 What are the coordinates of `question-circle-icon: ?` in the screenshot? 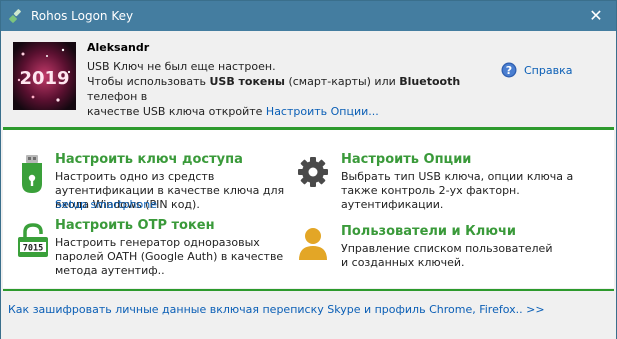 It's located at (509, 70).